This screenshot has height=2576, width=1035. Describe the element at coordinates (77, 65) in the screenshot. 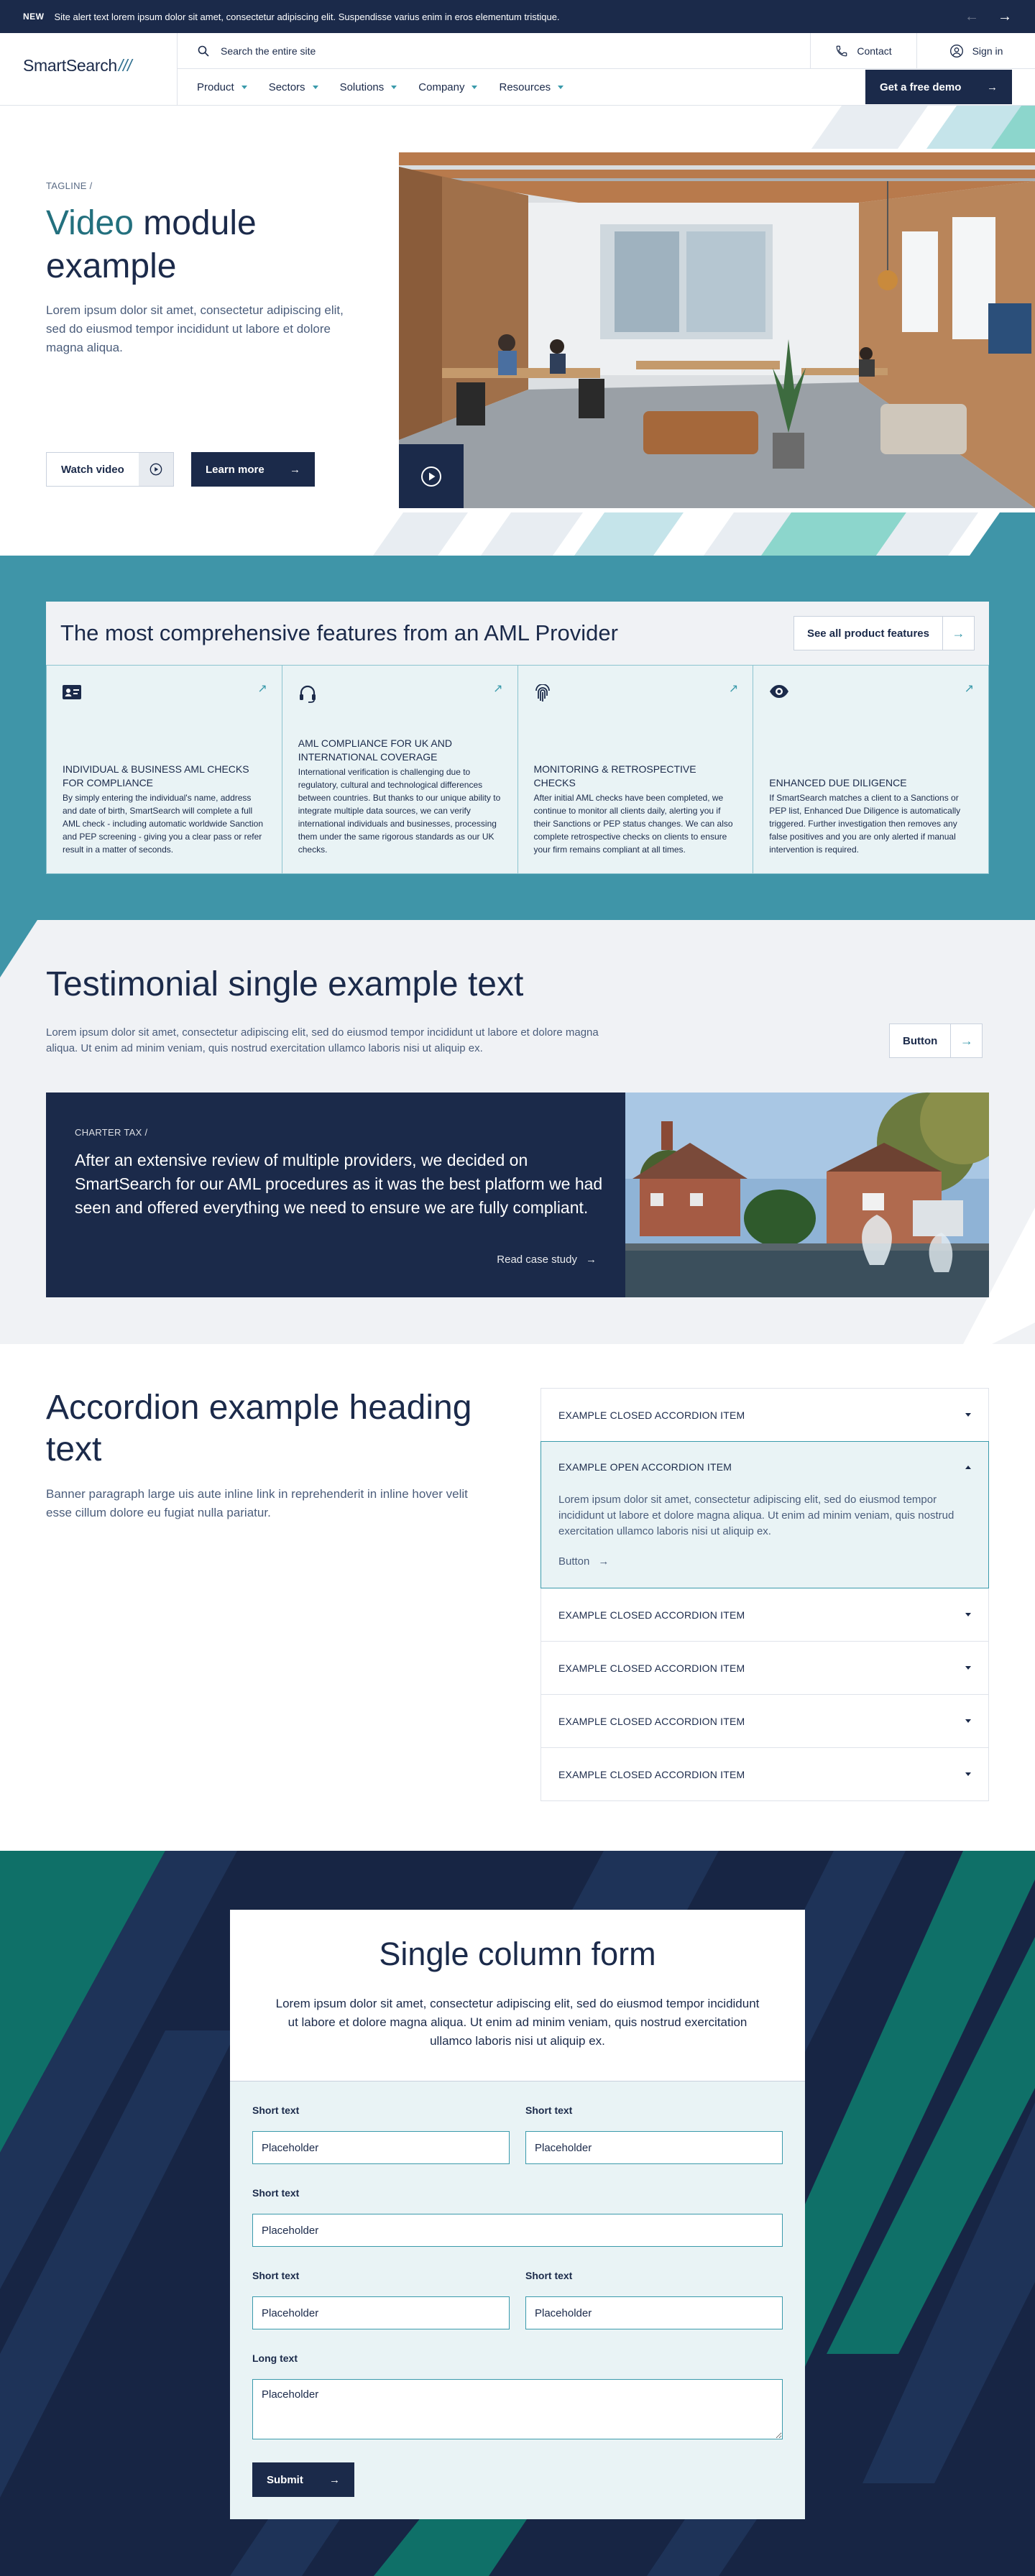

I see `logo: SmartSearch///` at that location.